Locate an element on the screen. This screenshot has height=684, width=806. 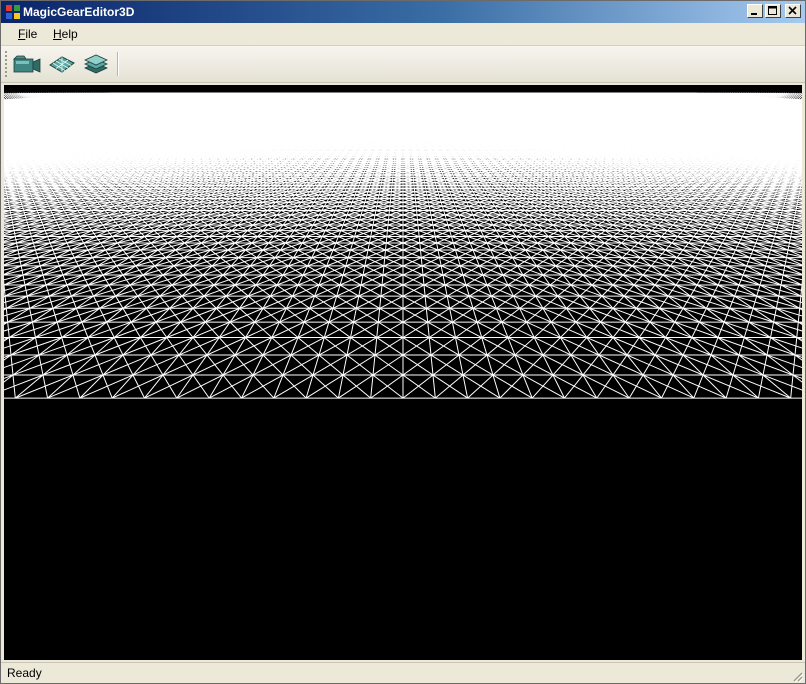
window-title: MagicGearEditor3D is located at coordinates (79, 12).